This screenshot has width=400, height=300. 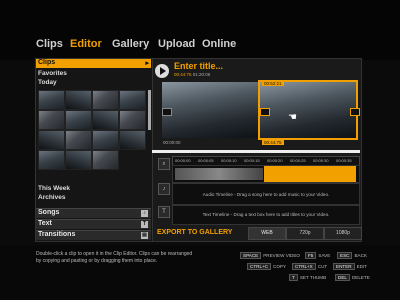 What do you see at coordinates (343, 233) in the screenshot?
I see `quality-1080p-button: 1080p` at bounding box center [343, 233].